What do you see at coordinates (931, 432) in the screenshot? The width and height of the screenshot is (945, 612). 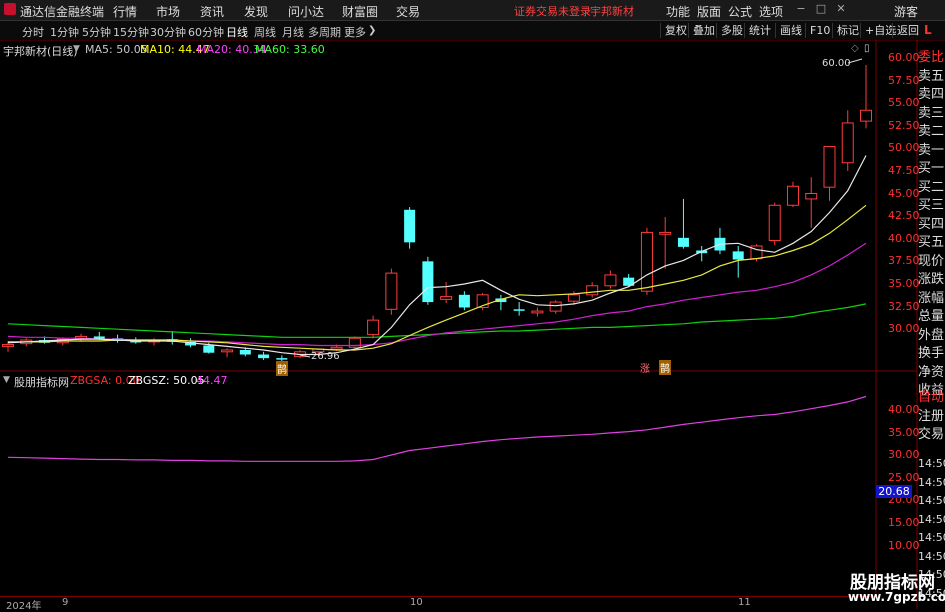 I see `sidebar-items_lower-1: 交易` at bounding box center [931, 432].